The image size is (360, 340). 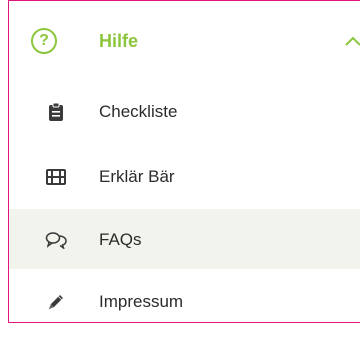 What do you see at coordinates (119, 41) in the screenshot?
I see `help-section-label: Hilfe` at bounding box center [119, 41].